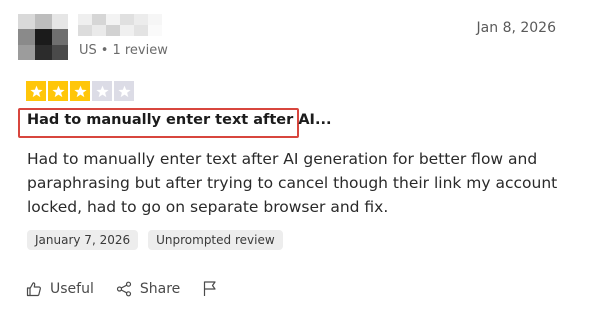 Image resolution: width=604 pixels, height=327 pixels. What do you see at coordinates (160, 288) in the screenshot?
I see `share-label: Share` at bounding box center [160, 288].